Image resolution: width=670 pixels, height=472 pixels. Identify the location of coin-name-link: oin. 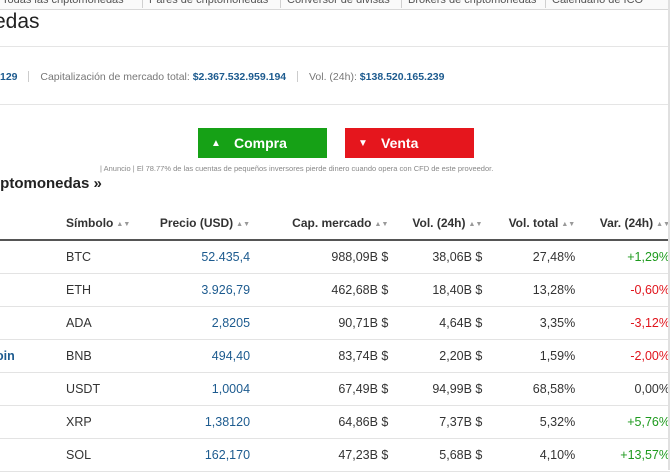
(11, 356).